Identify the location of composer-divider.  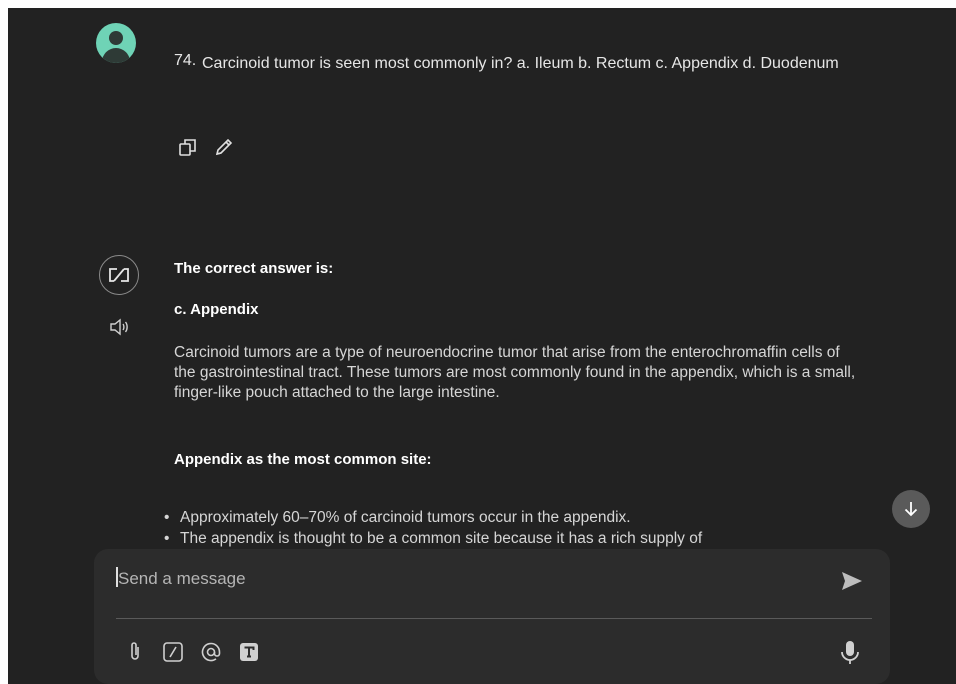
(494, 618).